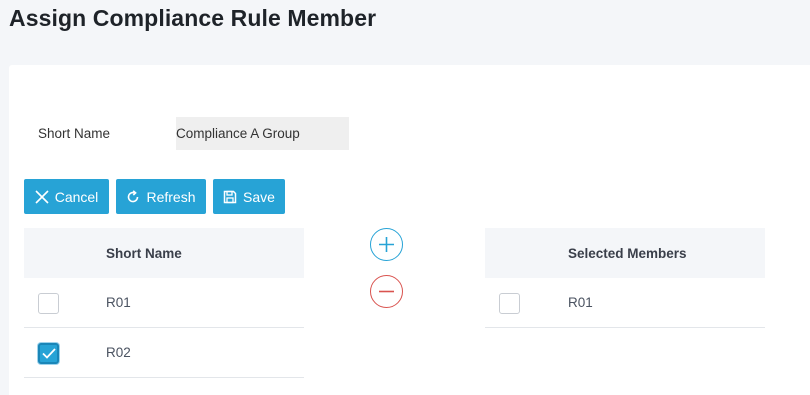 This screenshot has width=810, height=395. I want to click on column-header-selected-members: Selected Members, so click(627, 253).